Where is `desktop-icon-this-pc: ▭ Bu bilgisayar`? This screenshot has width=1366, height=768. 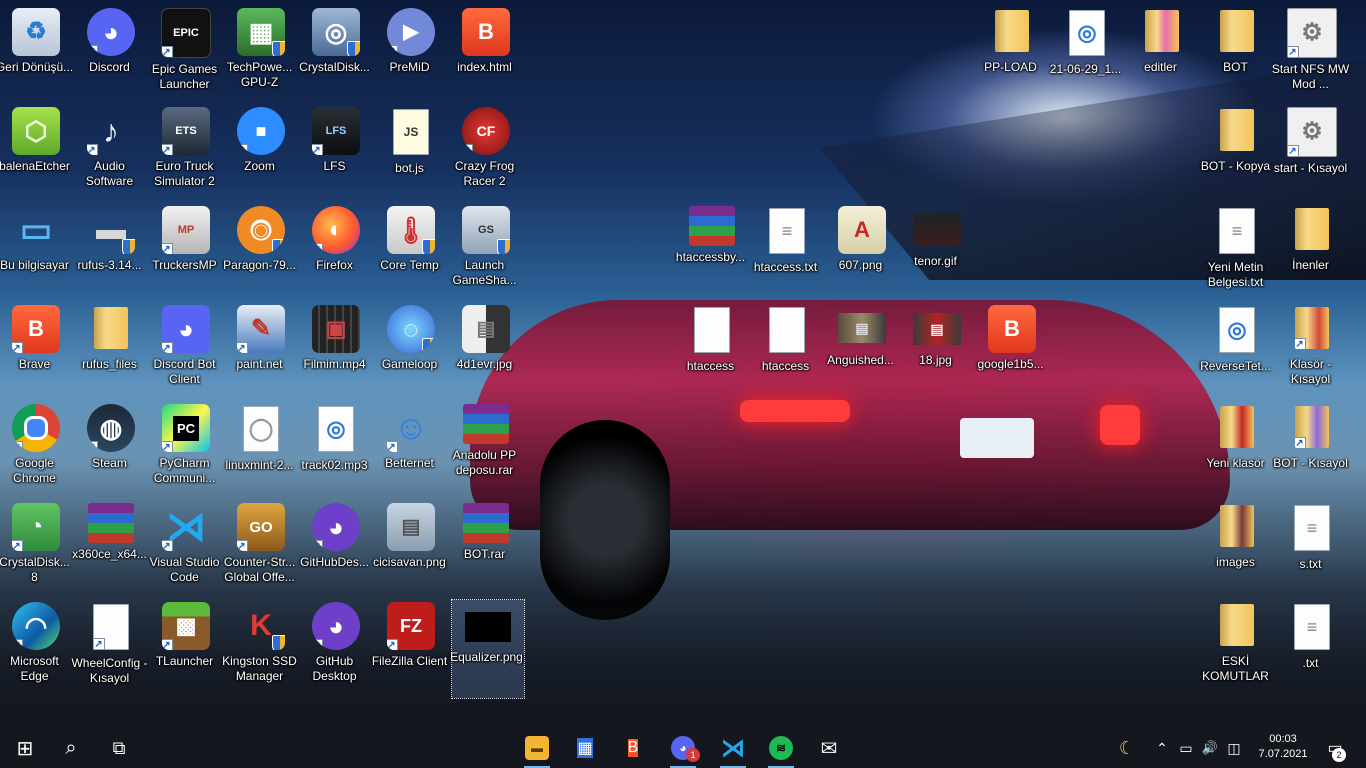 desktop-icon-this-pc: ▭ Bu bilgisayar is located at coordinates (36, 251).